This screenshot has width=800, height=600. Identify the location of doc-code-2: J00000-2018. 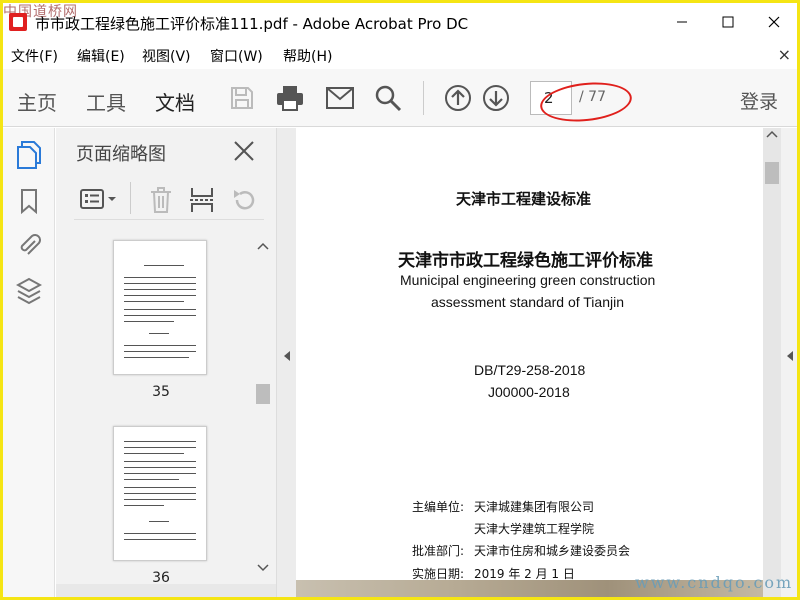
(529, 392).